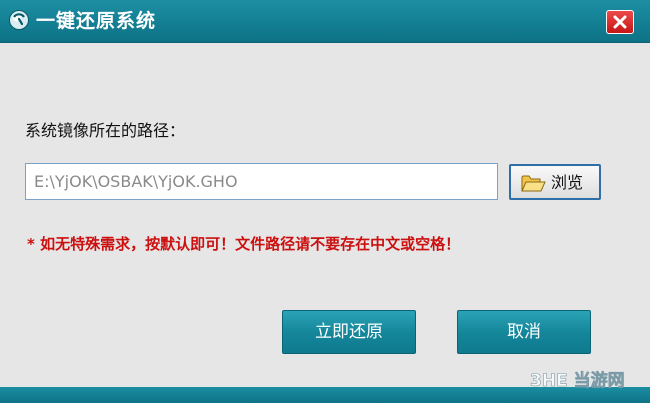 The height and width of the screenshot is (403, 650). I want to click on browse-button-label: 浏览, so click(567, 182).